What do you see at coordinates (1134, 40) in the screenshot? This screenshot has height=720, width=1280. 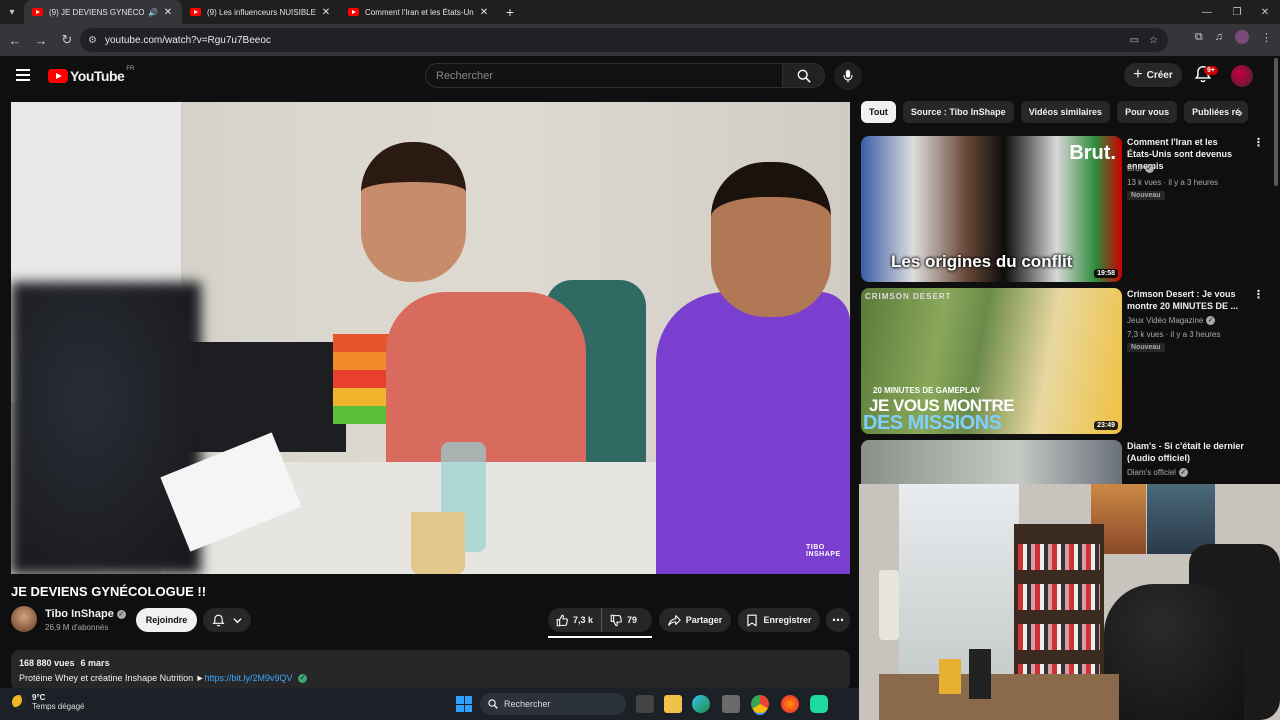 I see `cast-icon: ▭` at bounding box center [1134, 40].